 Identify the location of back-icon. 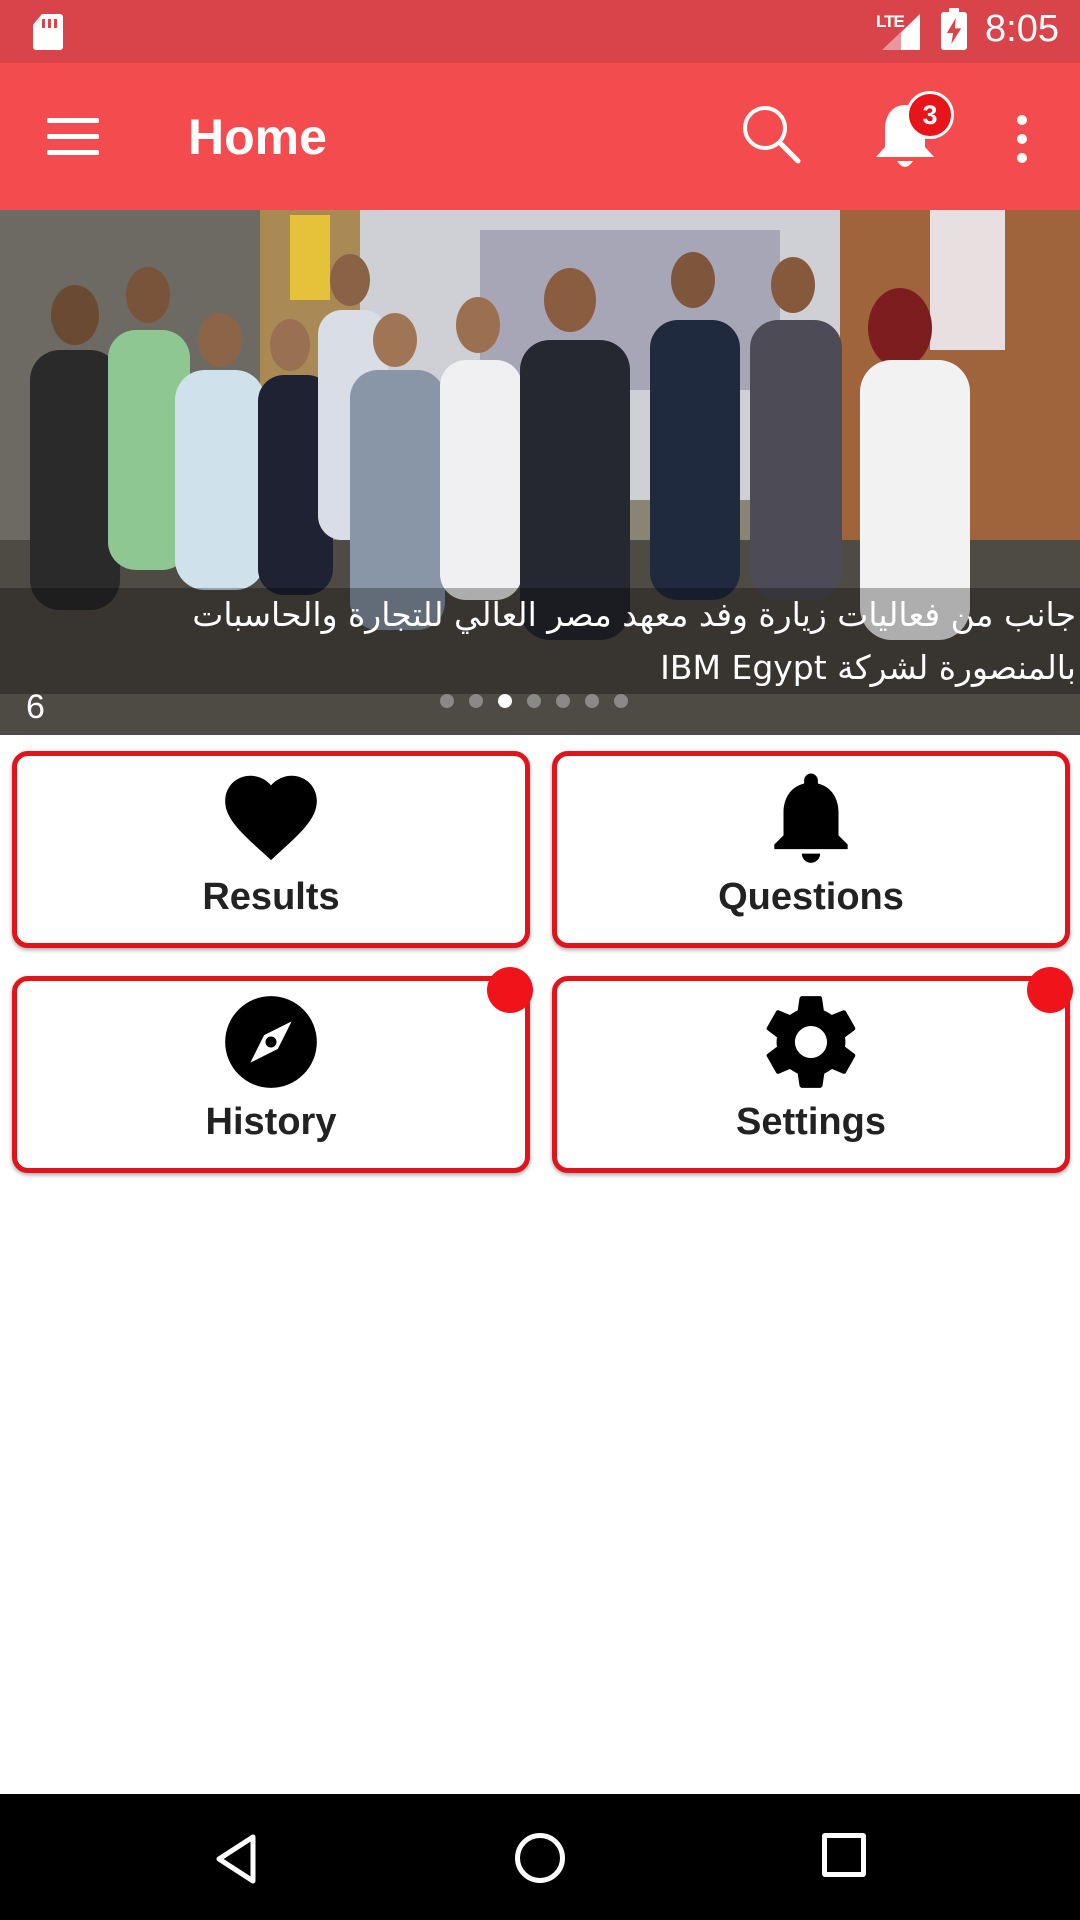
(236, 1859).